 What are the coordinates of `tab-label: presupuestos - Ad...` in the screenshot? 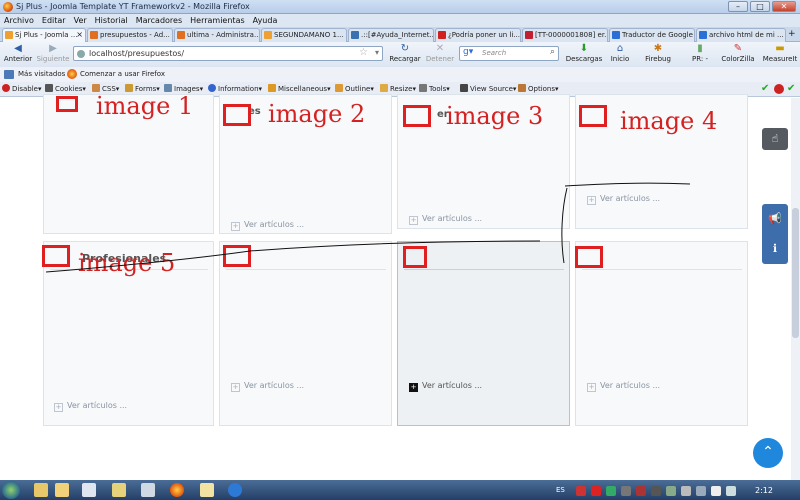 It's located at (135, 35).